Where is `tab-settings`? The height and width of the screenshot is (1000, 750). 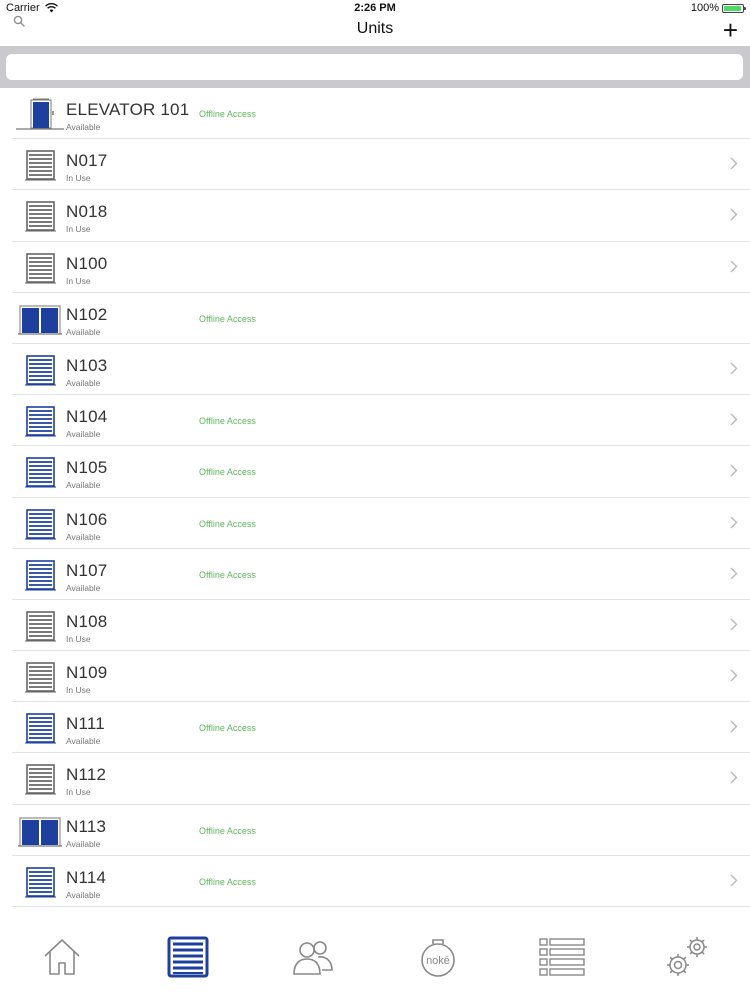 tab-settings is located at coordinates (687, 957).